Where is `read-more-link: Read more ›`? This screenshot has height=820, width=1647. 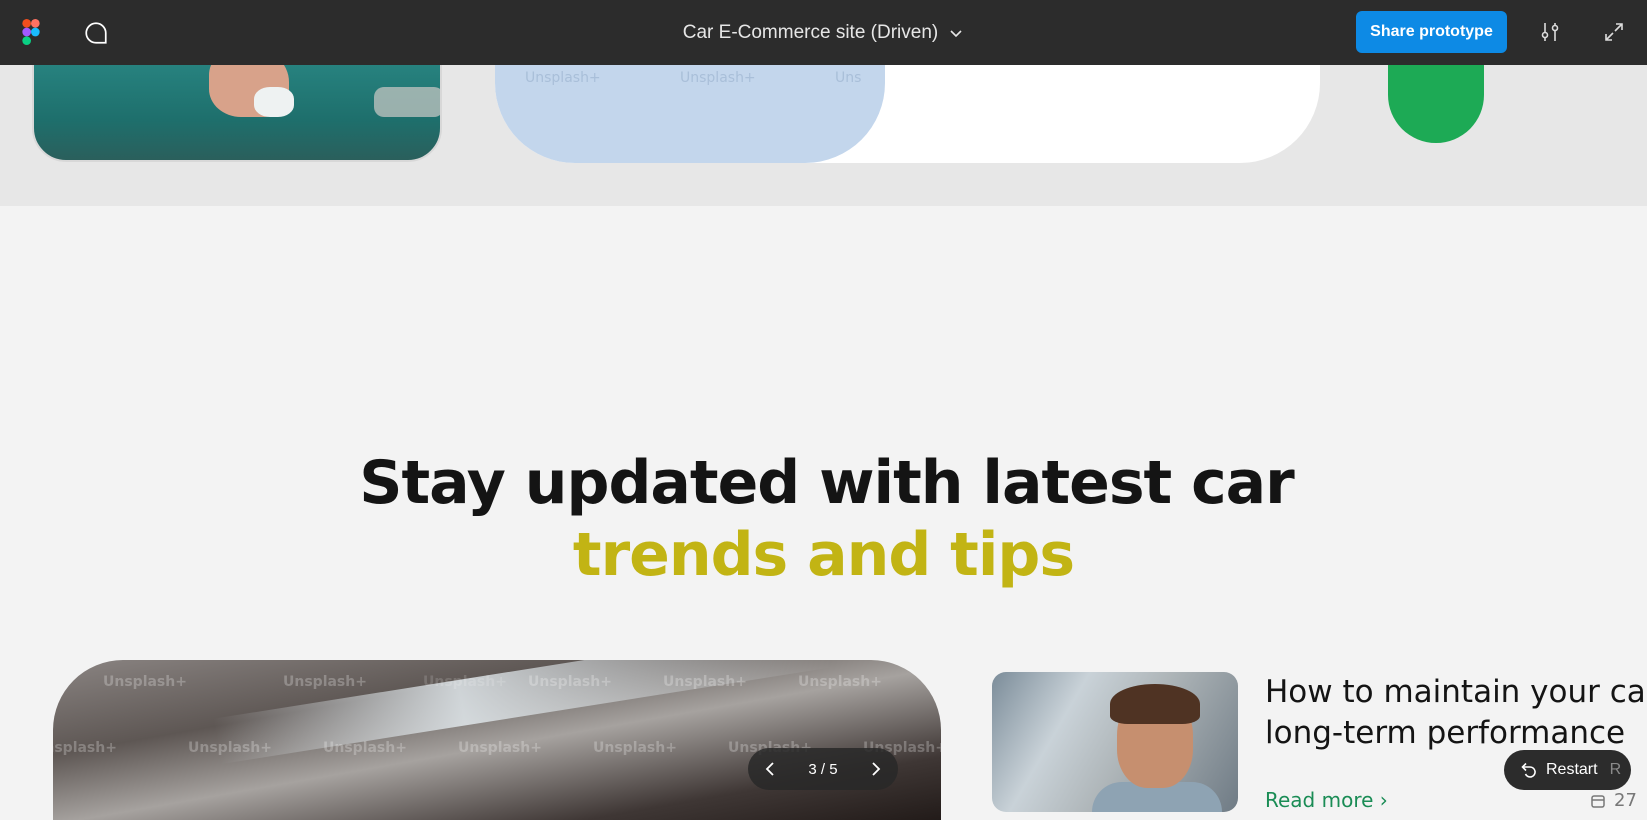
read-more-link: Read more › is located at coordinates (1326, 800).